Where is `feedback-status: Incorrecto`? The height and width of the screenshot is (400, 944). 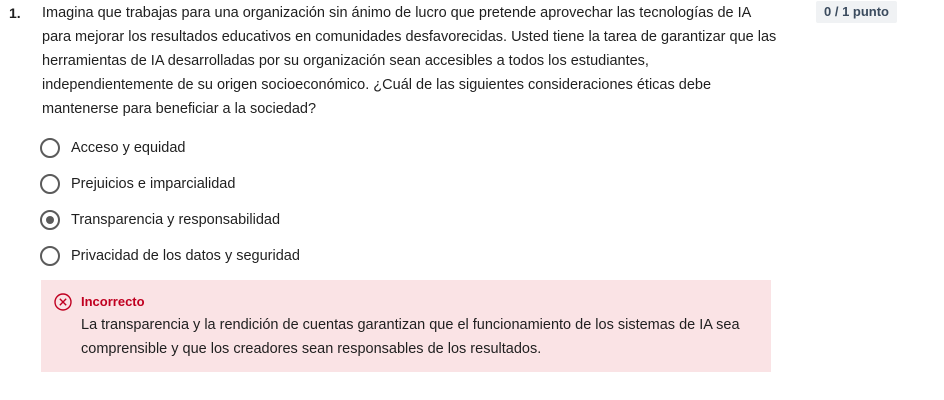
feedback-status: Incorrecto is located at coordinates (113, 301).